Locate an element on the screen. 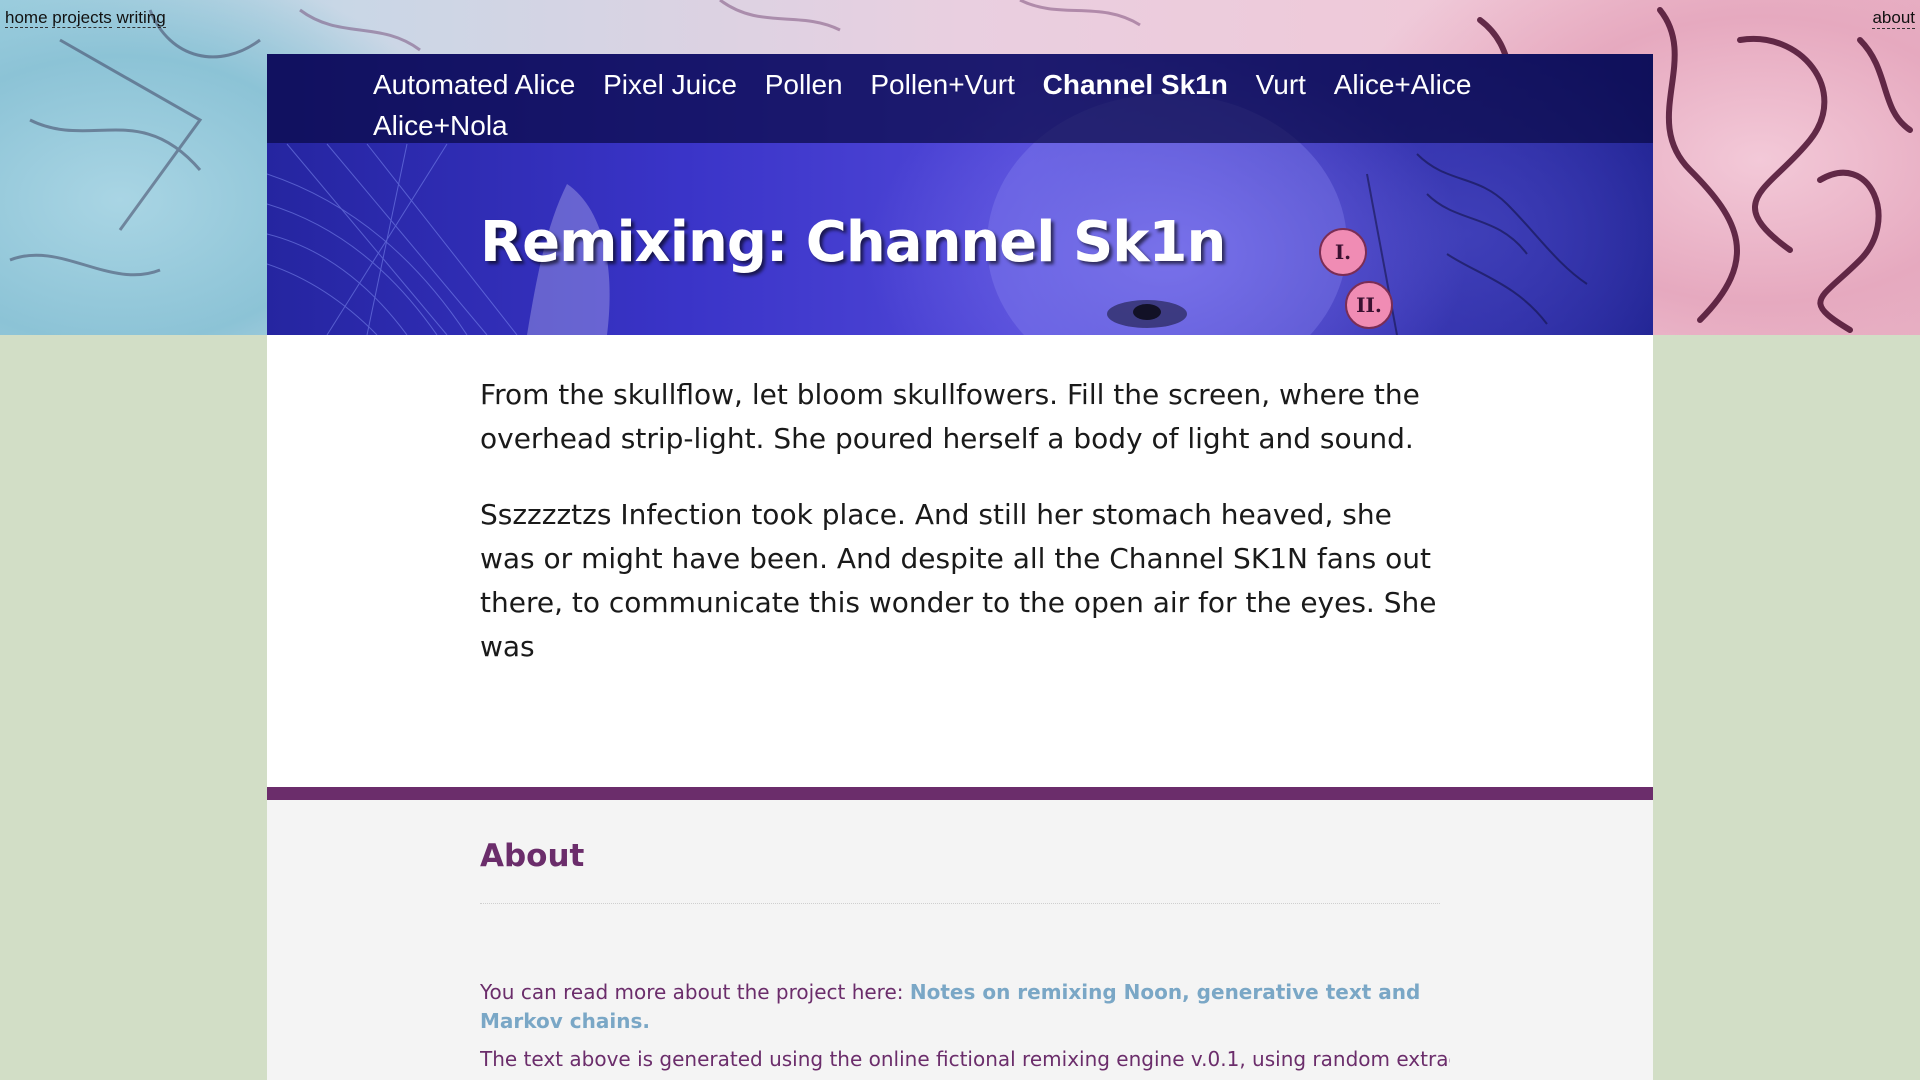 Image resolution: width=1920 pixels, height=1080 pixels. project-nav-item: Vurt is located at coordinates (1281, 84).